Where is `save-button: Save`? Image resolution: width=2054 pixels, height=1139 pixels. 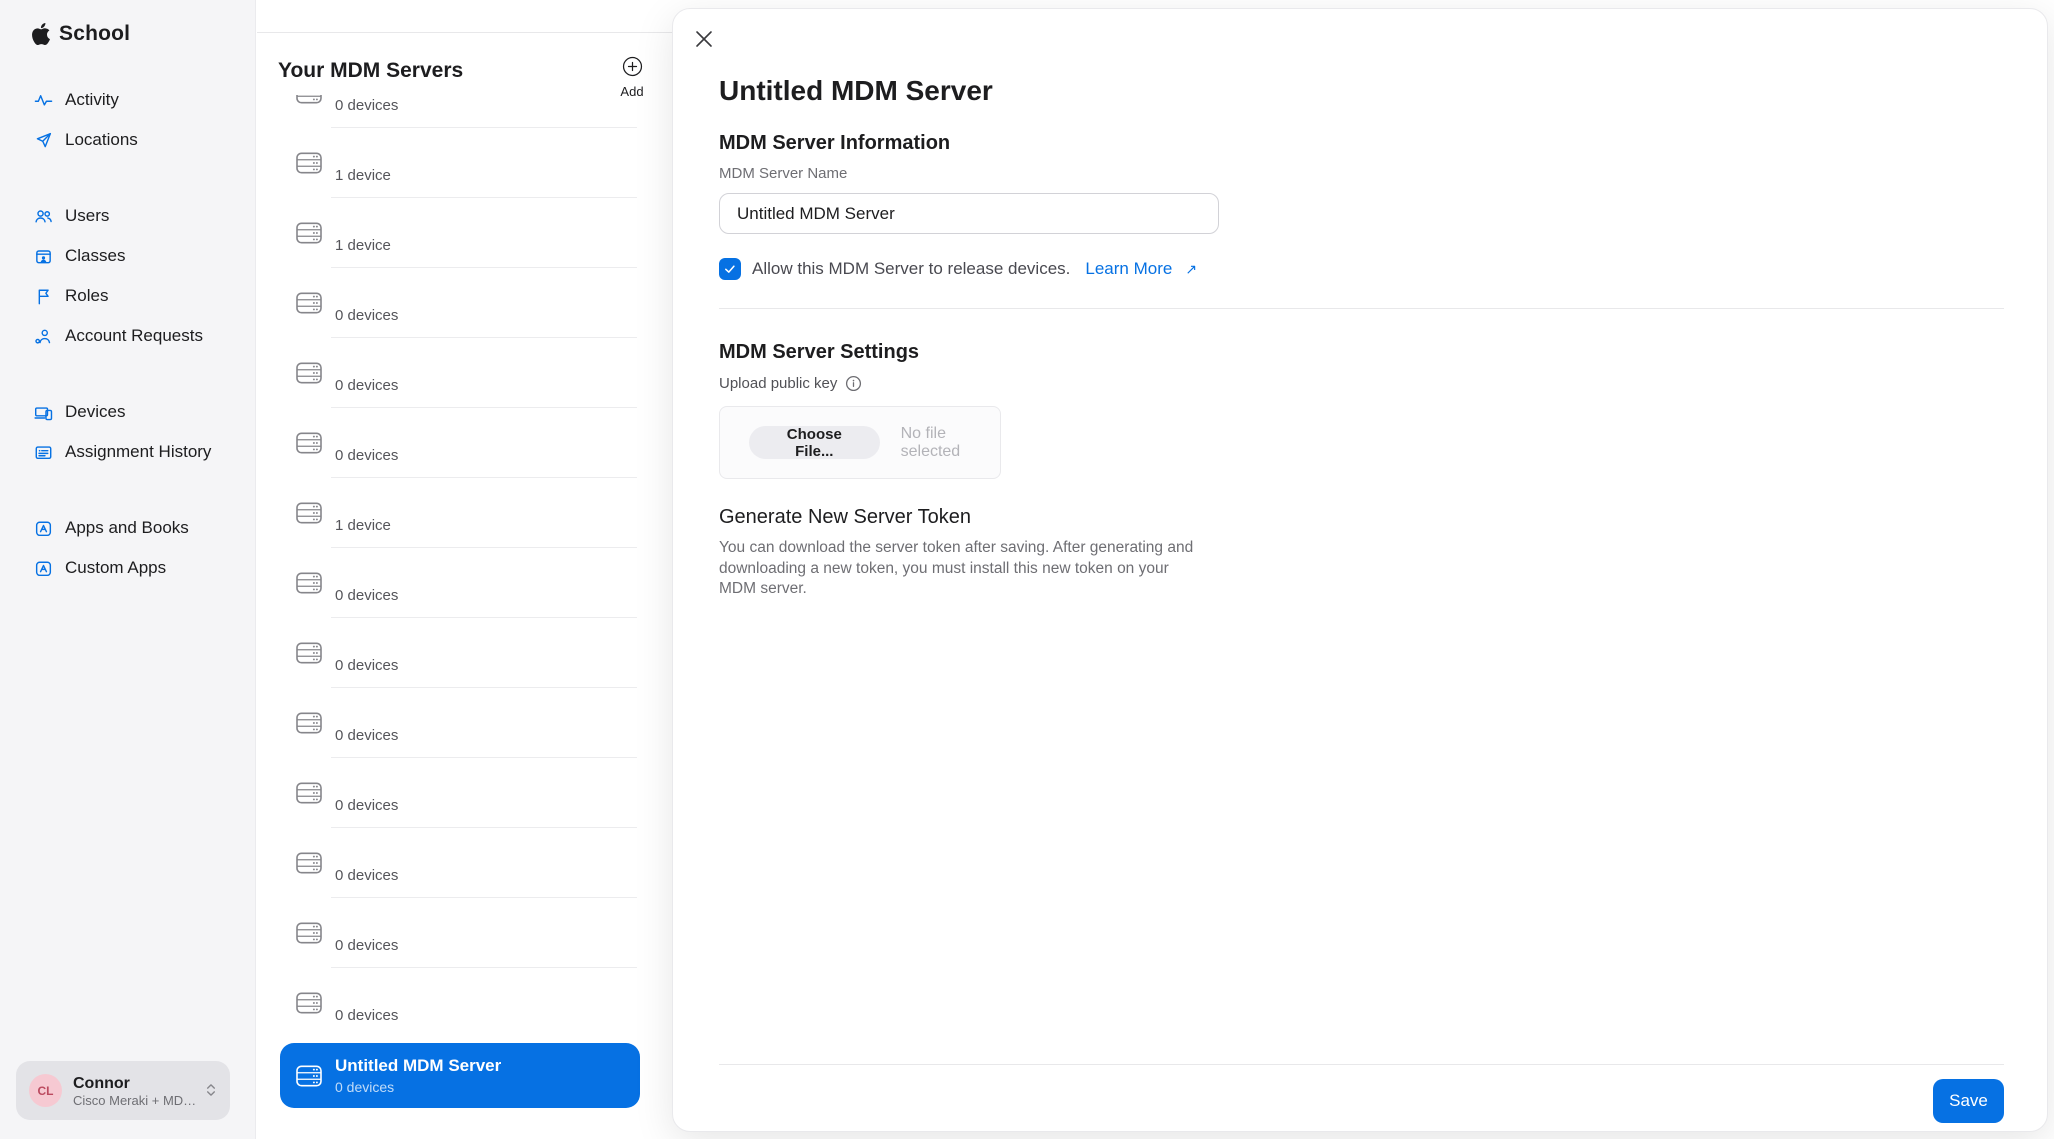
save-button: Save is located at coordinates (1968, 1101).